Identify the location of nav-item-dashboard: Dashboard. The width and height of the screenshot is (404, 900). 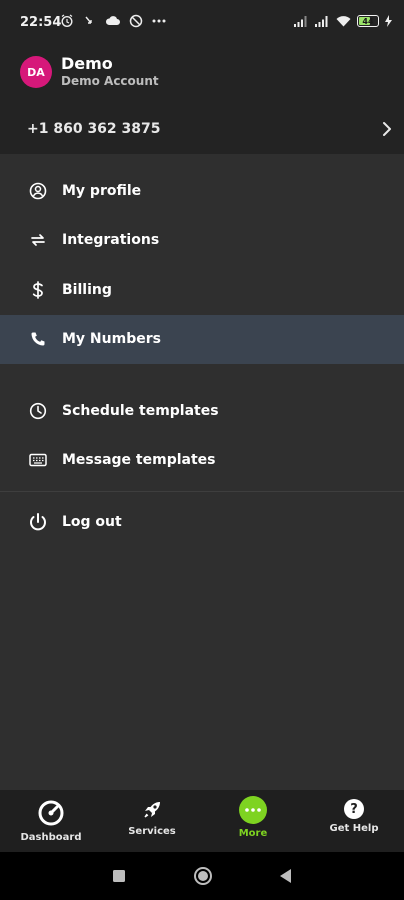
(51, 821).